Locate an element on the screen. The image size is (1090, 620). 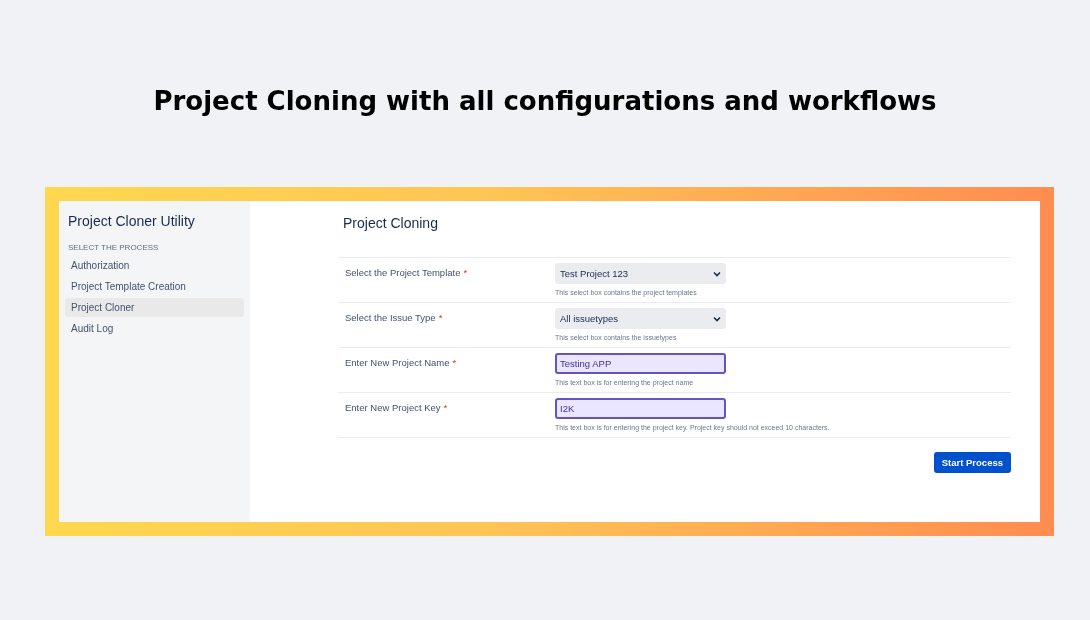
field-label: Select the Issue Type * is located at coordinates (394, 318).